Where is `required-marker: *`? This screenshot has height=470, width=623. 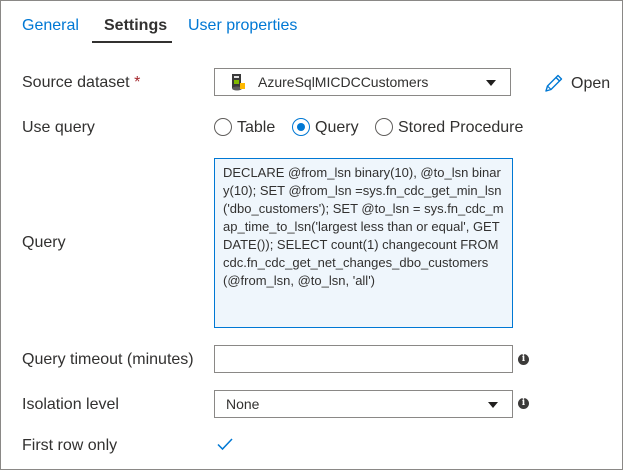 required-marker: * is located at coordinates (137, 82).